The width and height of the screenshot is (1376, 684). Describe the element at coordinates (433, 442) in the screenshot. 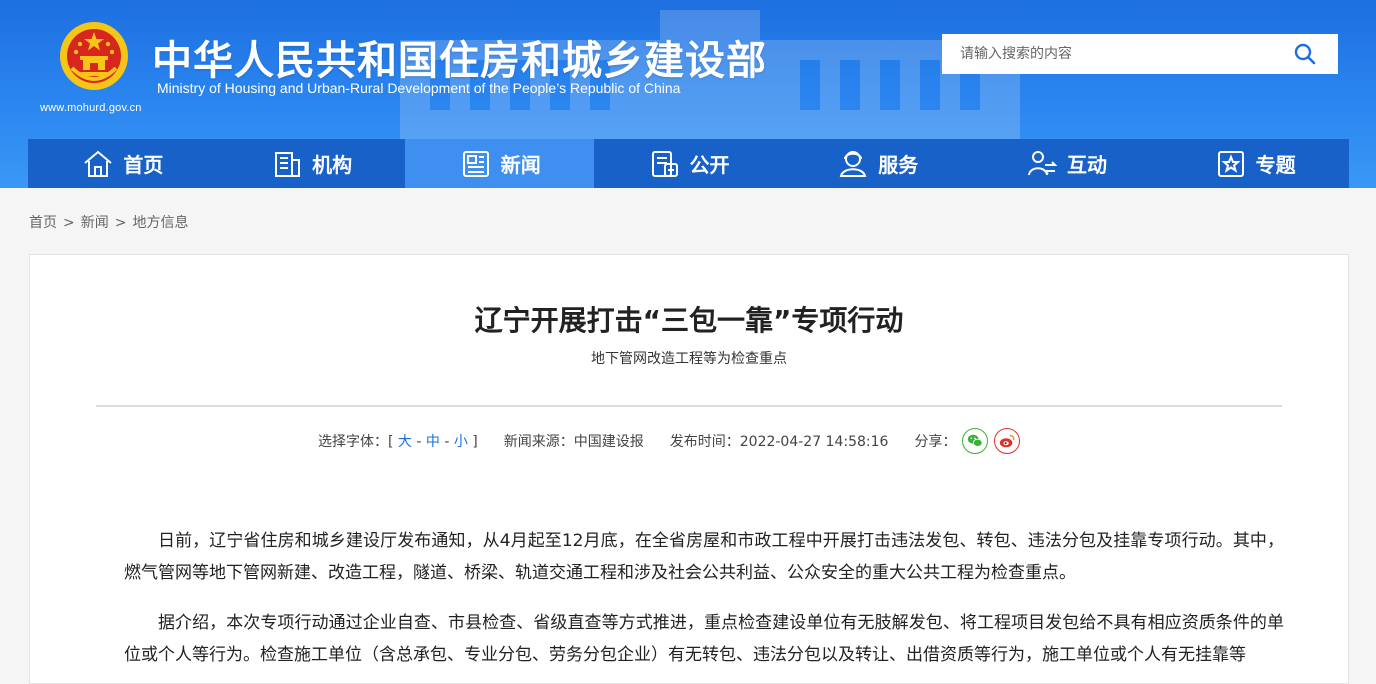

I see `font-medium-link: 中` at that location.